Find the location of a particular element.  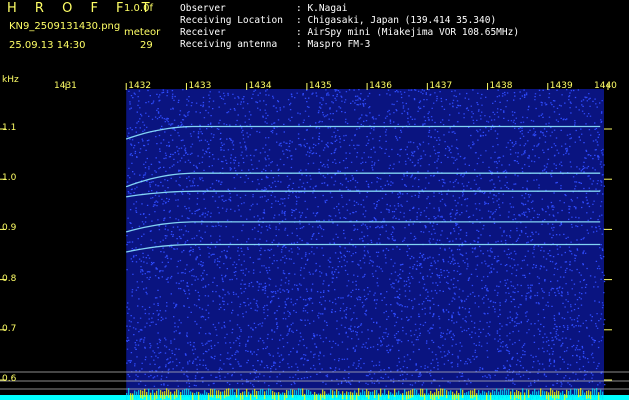

y-tick-label-0.6: 0.6 is located at coordinates (9, 379).